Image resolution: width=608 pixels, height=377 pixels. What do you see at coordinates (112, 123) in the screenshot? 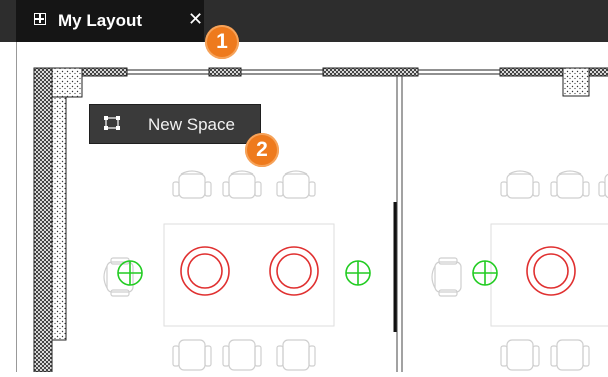
I see `space-bracket-icon` at bounding box center [112, 123].